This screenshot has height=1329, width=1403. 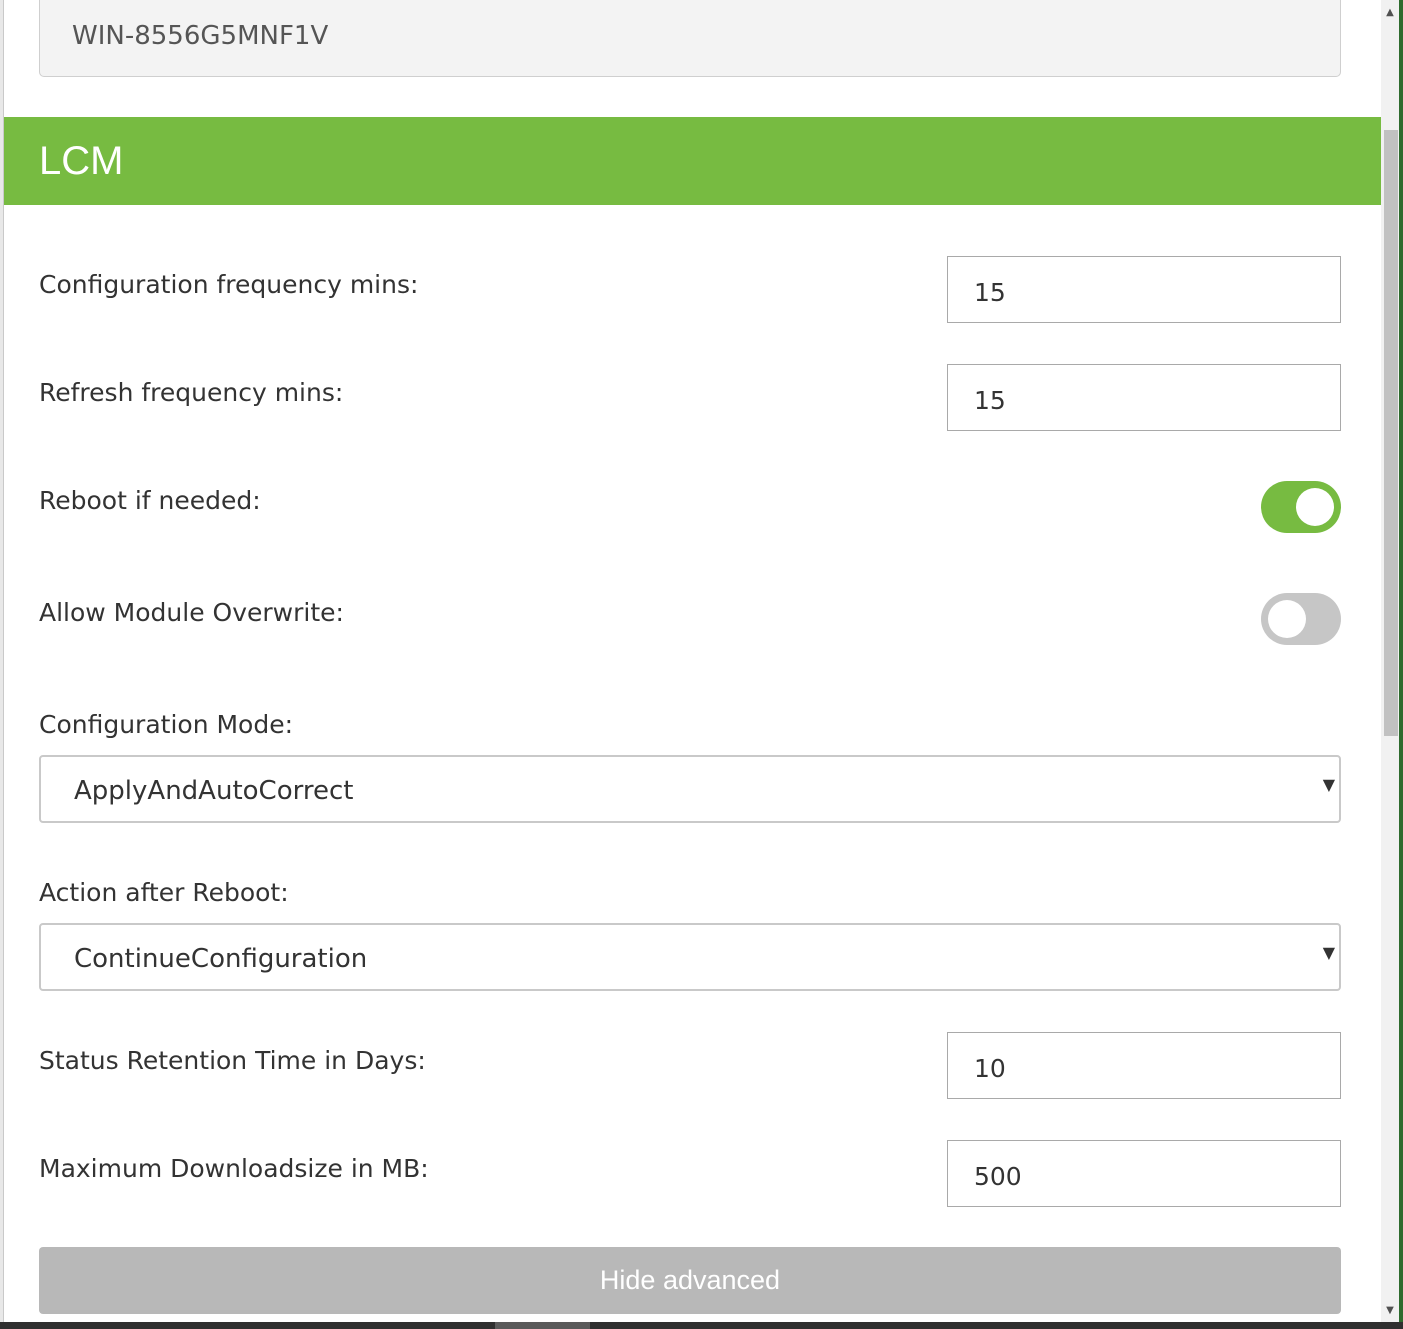 What do you see at coordinates (690, 789) in the screenshot?
I see `configuration-mode-select: ApplyAndAutoCorrect ▼` at bounding box center [690, 789].